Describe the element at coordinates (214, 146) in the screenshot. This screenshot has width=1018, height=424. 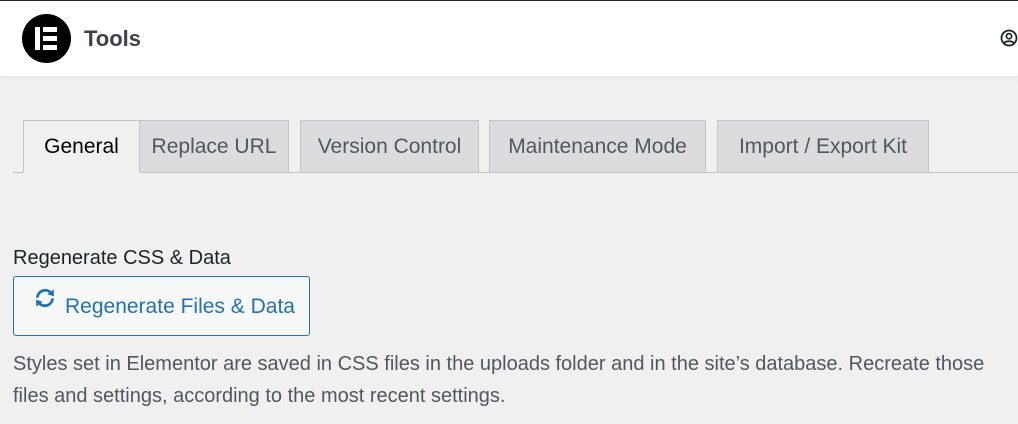
I see `tab-replace-url: Replace URL` at that location.